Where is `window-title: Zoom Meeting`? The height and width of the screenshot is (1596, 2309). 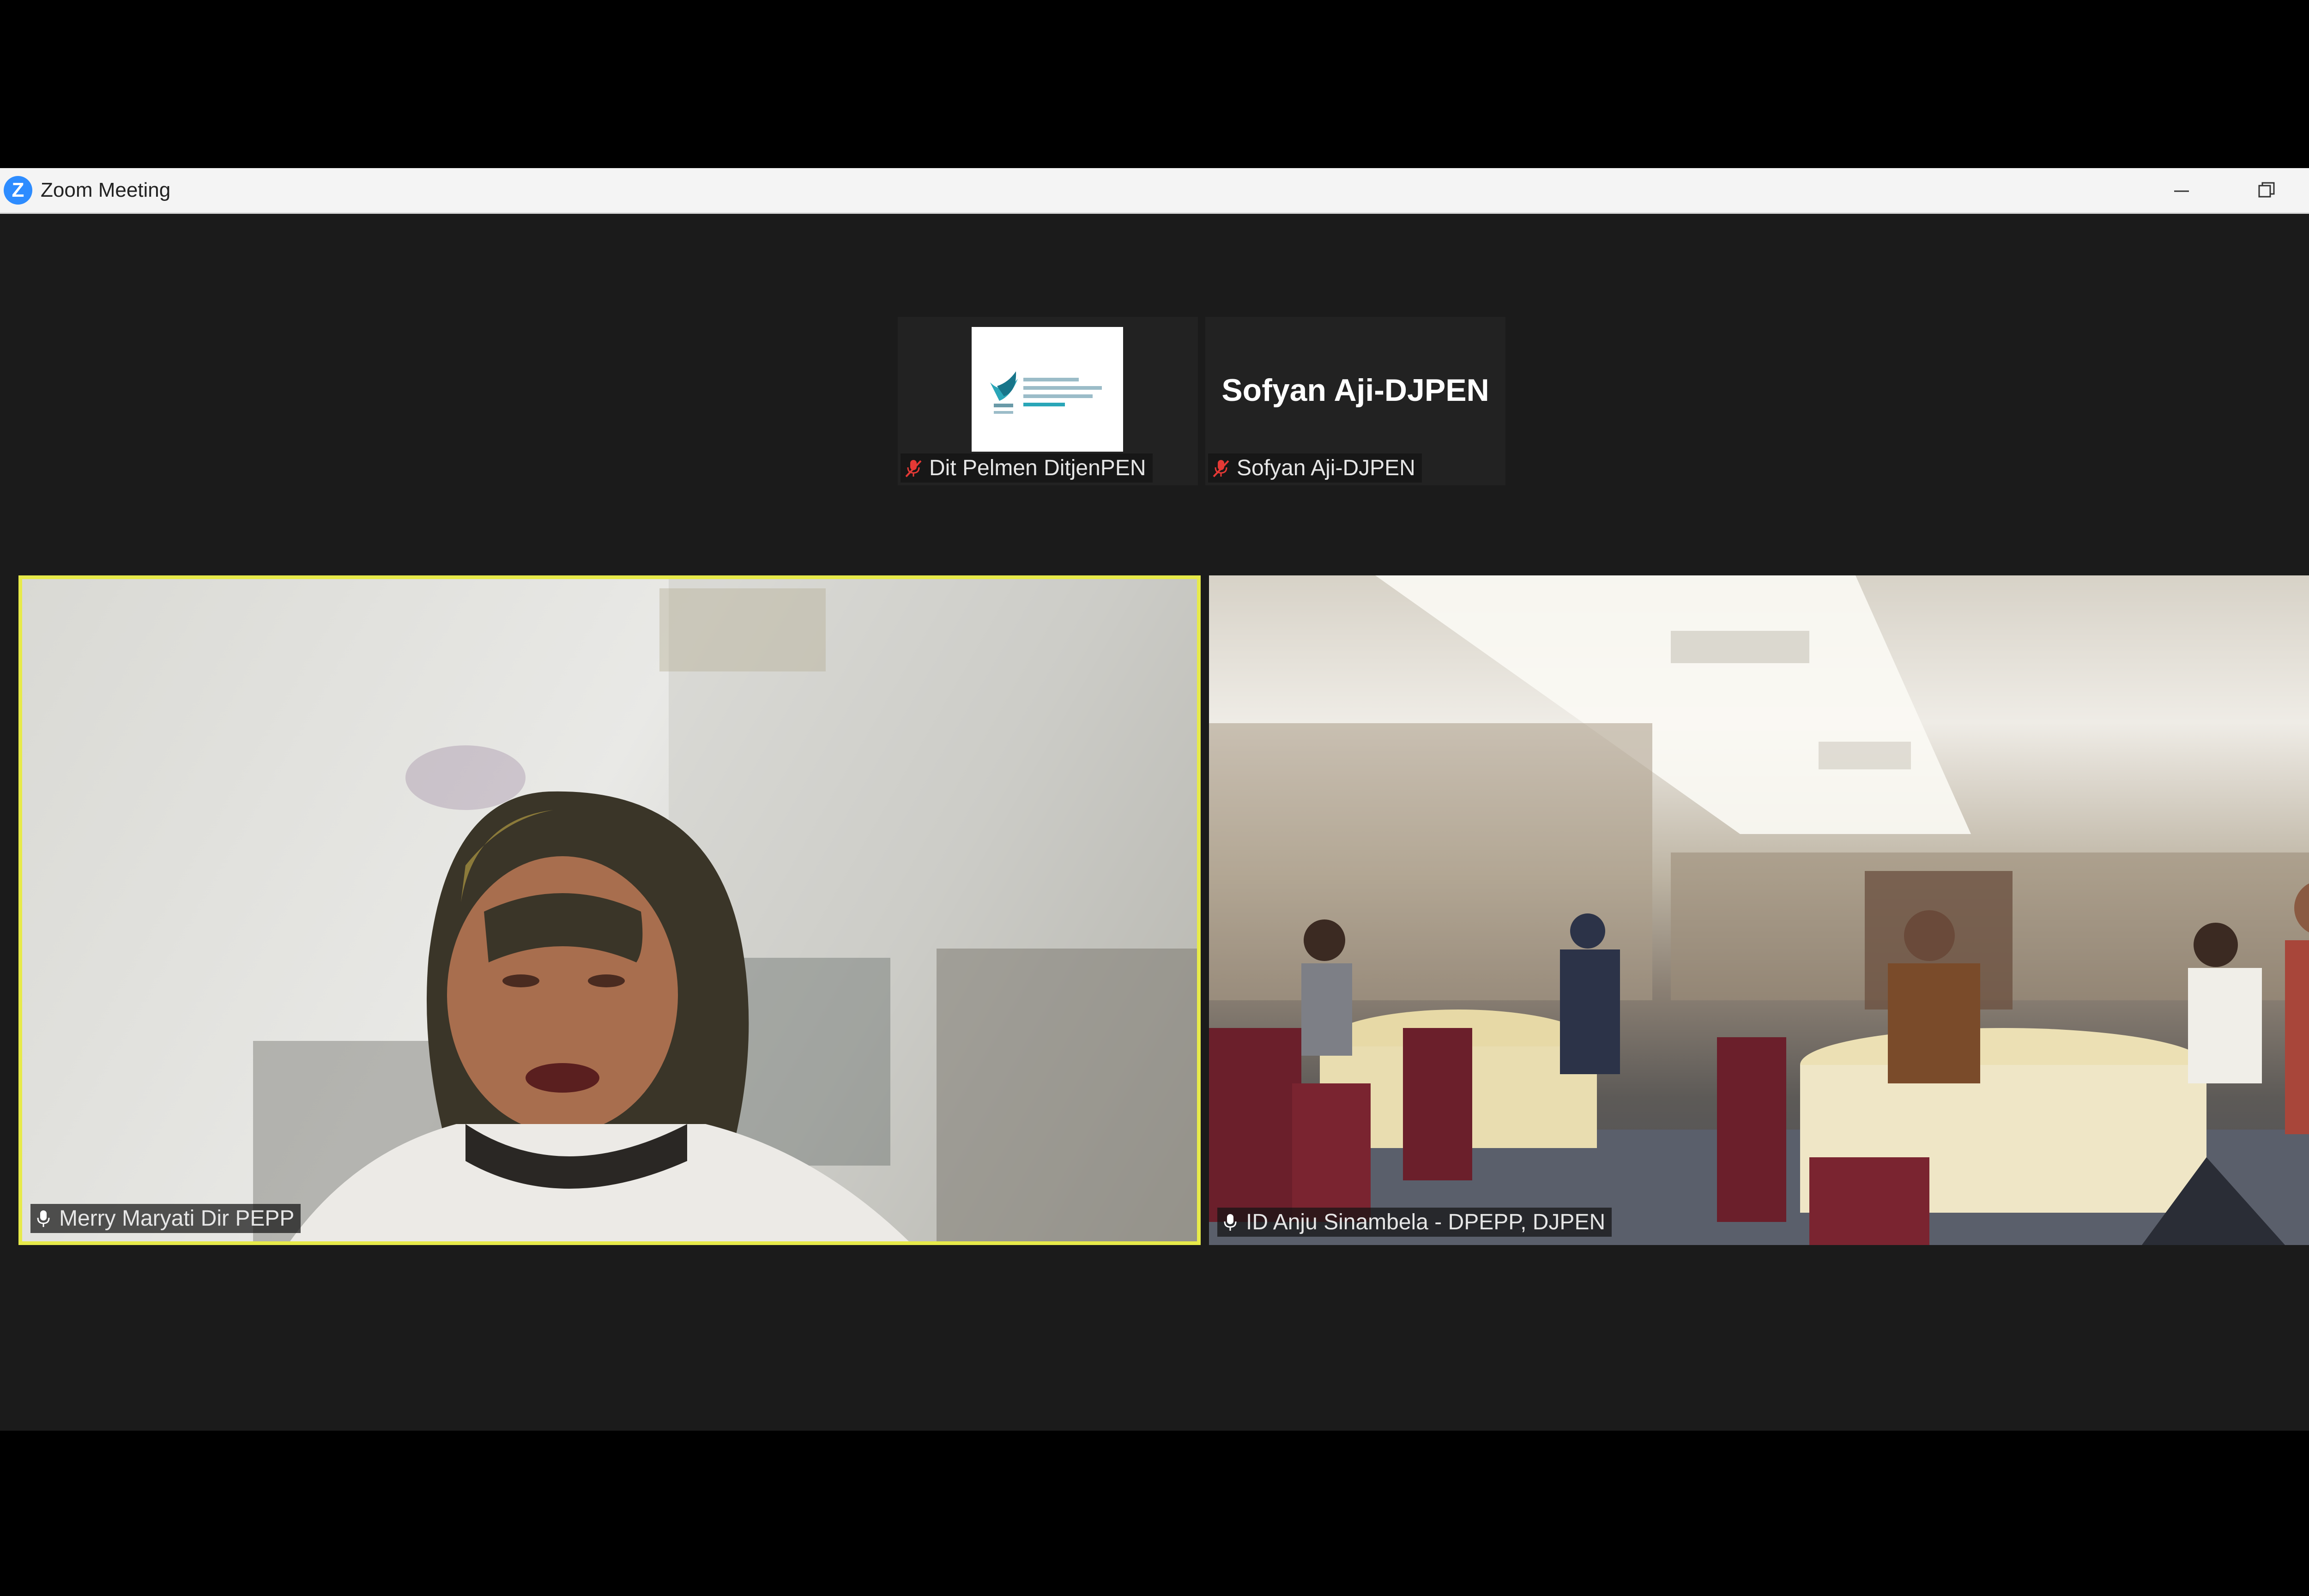
window-title: Zoom Meeting is located at coordinates (106, 190).